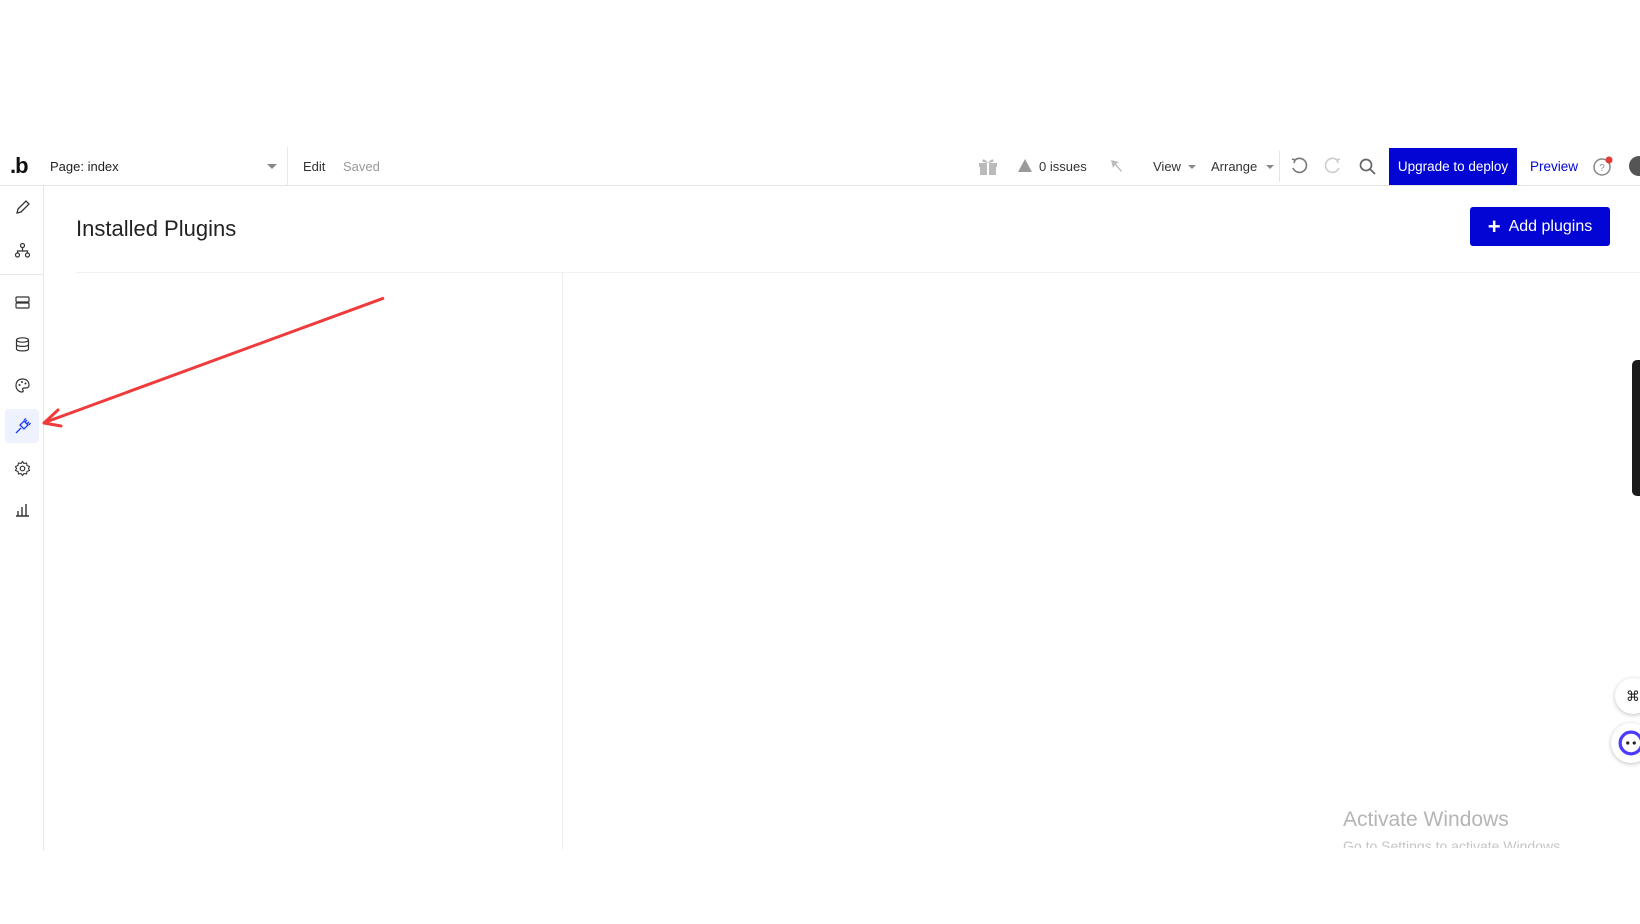 The height and width of the screenshot is (924, 1640). What do you see at coordinates (1426, 819) in the screenshot?
I see `windows-activation-title: Activate Windows` at bounding box center [1426, 819].